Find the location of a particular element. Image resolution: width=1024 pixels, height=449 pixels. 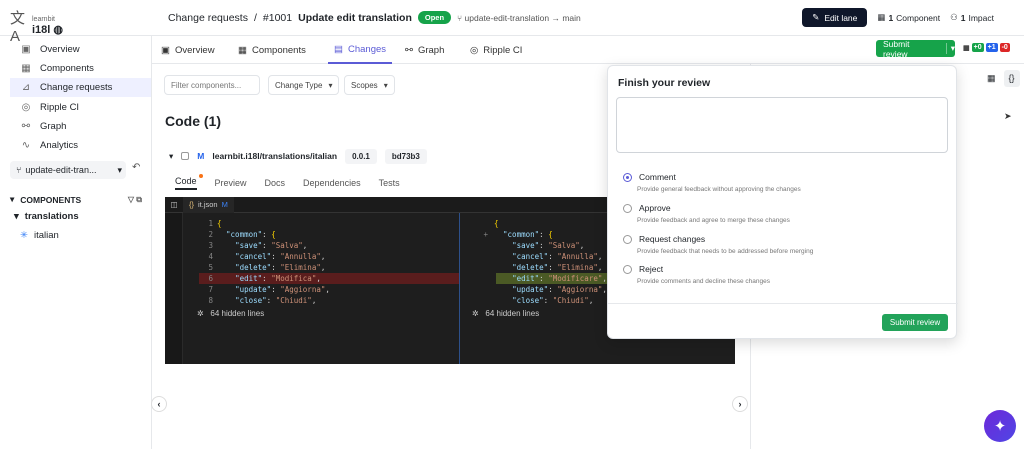

components-stat: ▦ 1 Component is located at coordinates (908, 17).